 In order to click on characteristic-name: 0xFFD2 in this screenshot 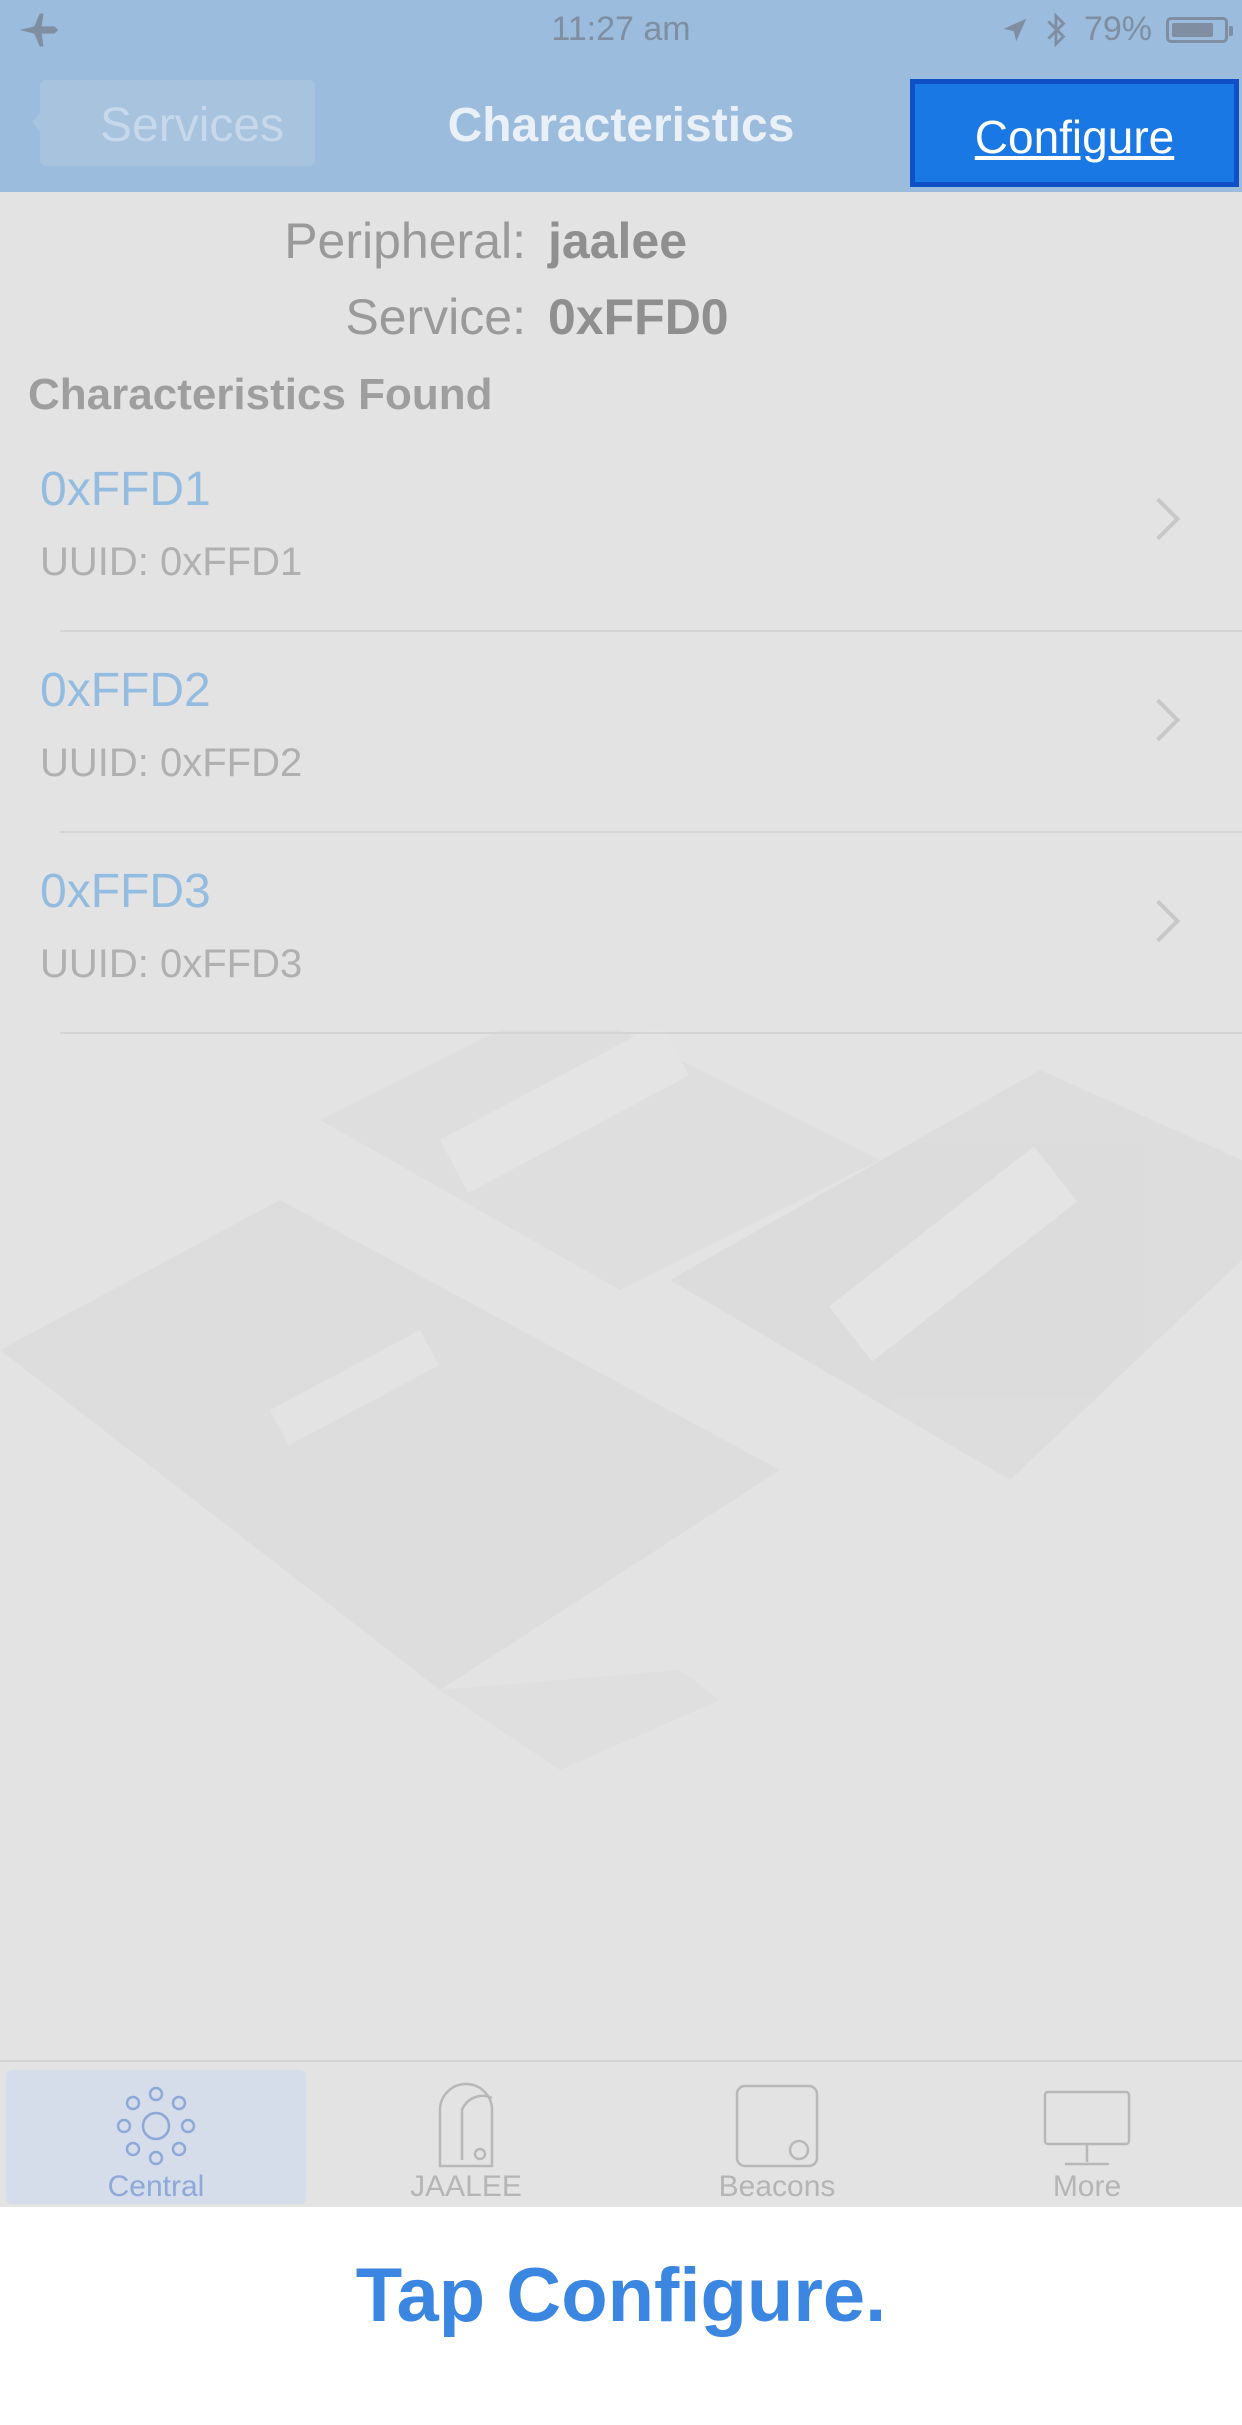, I will do `click(125, 690)`.